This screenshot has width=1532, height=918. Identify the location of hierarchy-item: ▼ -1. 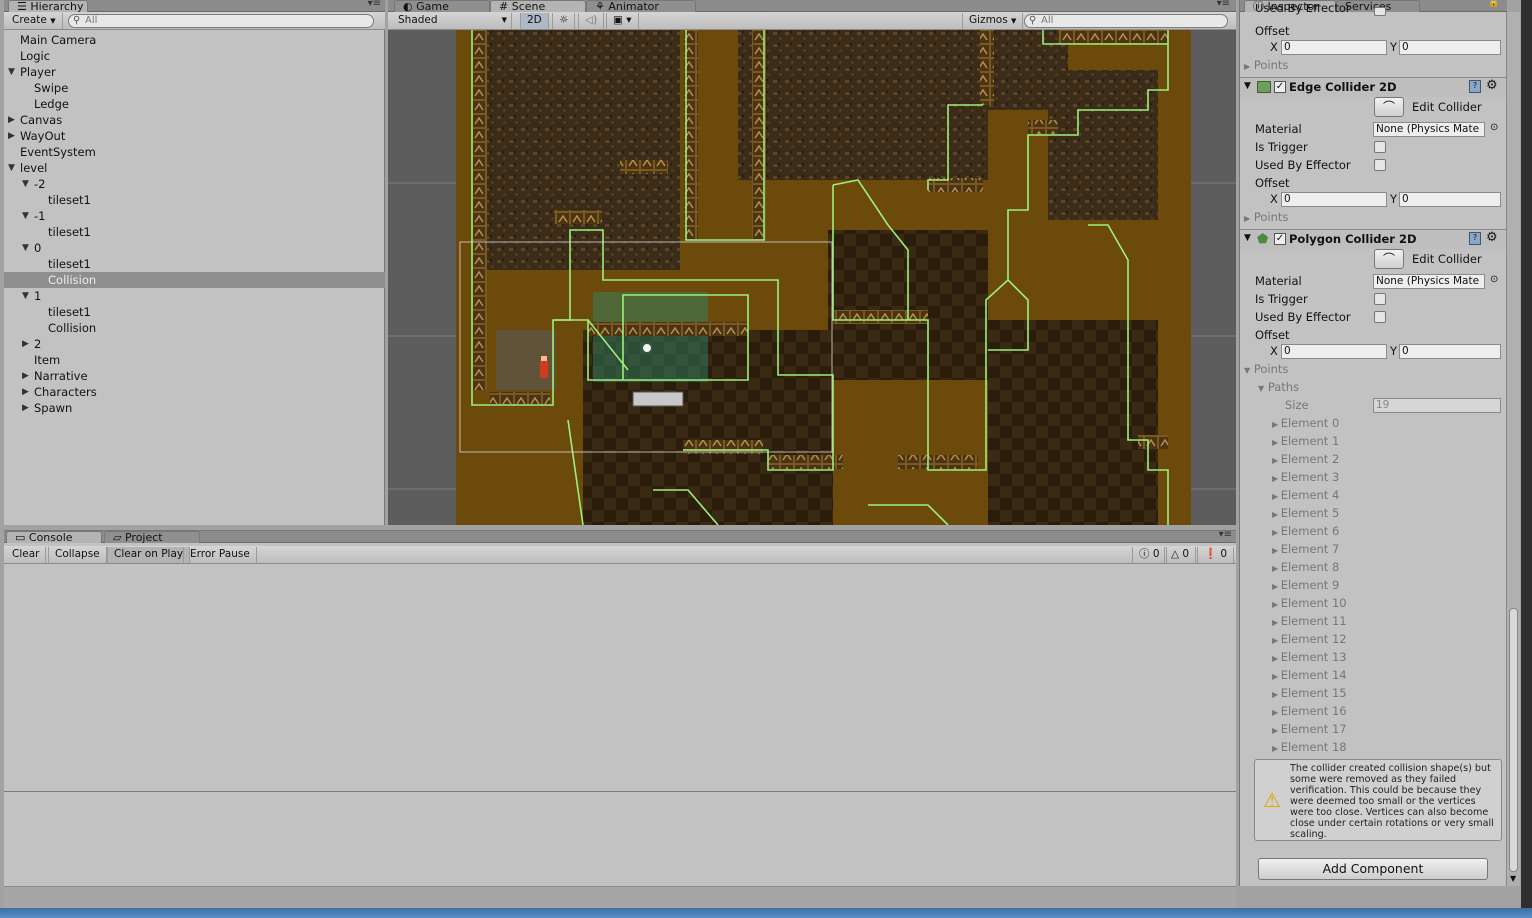
(194, 216).